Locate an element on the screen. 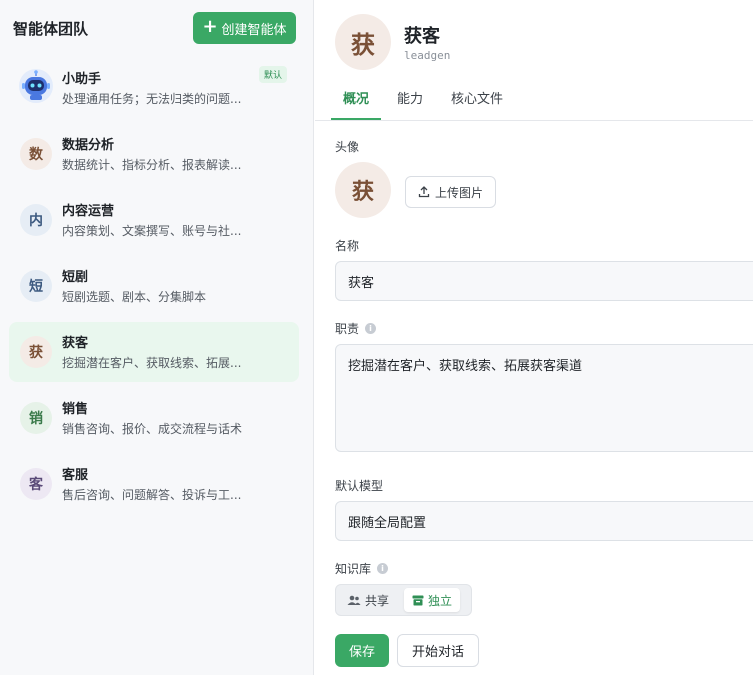 The width and height of the screenshot is (753, 675). sidebar-title: 智能体团队 is located at coordinates (51, 29).